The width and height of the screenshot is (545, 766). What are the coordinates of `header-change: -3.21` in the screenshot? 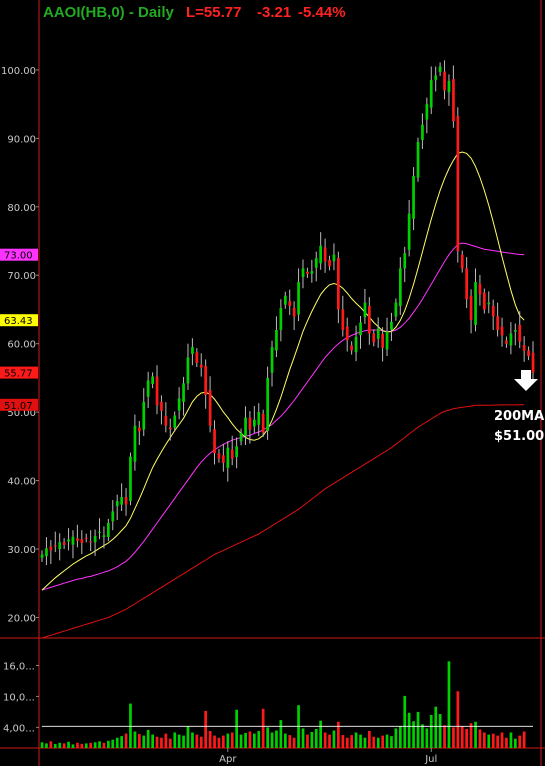 It's located at (274, 12).